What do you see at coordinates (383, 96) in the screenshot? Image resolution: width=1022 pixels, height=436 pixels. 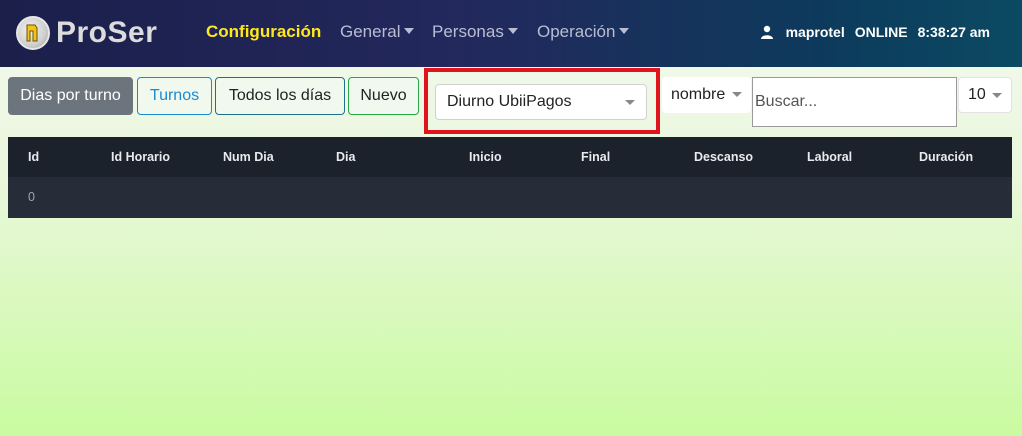 I see `nuevo-button: Nuevo` at bounding box center [383, 96].